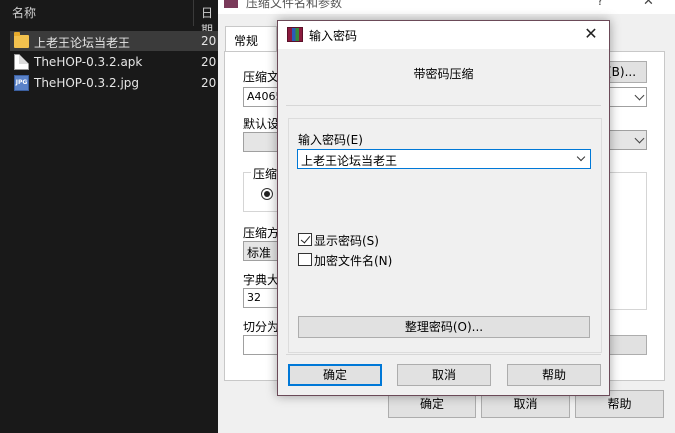 This screenshot has width=675, height=433. Describe the element at coordinates (261, 124) in the screenshot. I see `default-profile-label: 默认设` at that location.